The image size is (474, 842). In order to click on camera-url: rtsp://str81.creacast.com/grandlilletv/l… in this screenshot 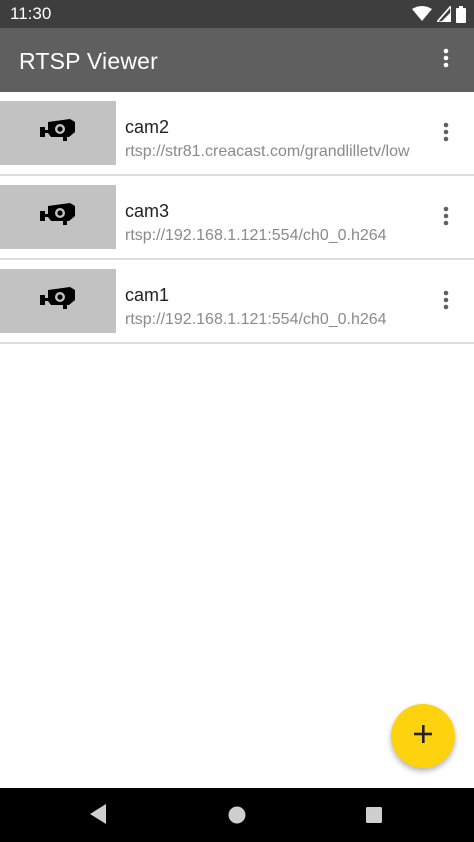, I will do `click(267, 151)`.